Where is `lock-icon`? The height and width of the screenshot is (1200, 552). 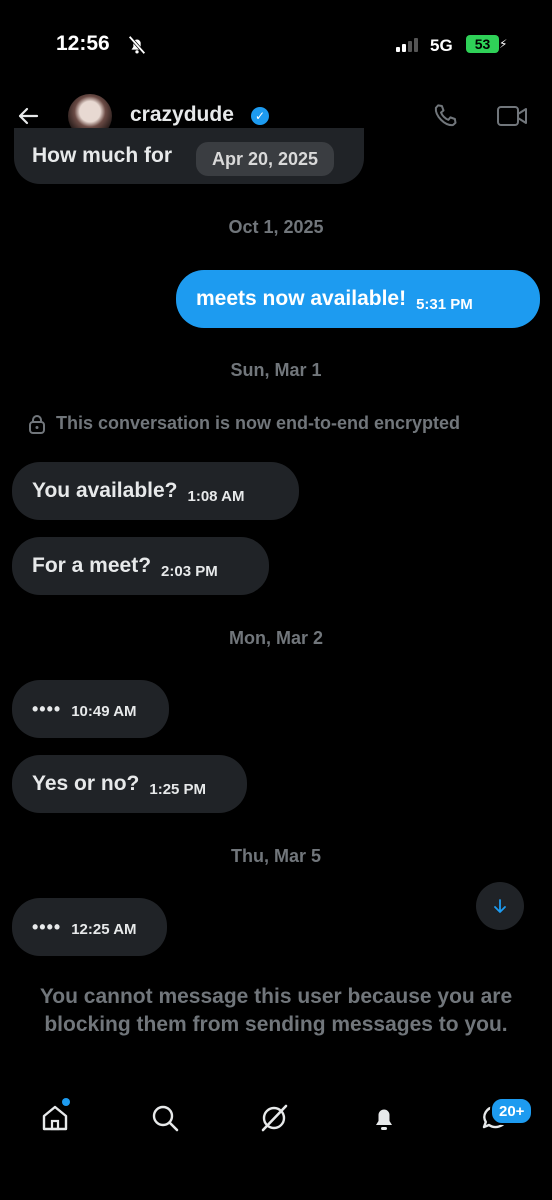
lock-icon is located at coordinates (37, 424).